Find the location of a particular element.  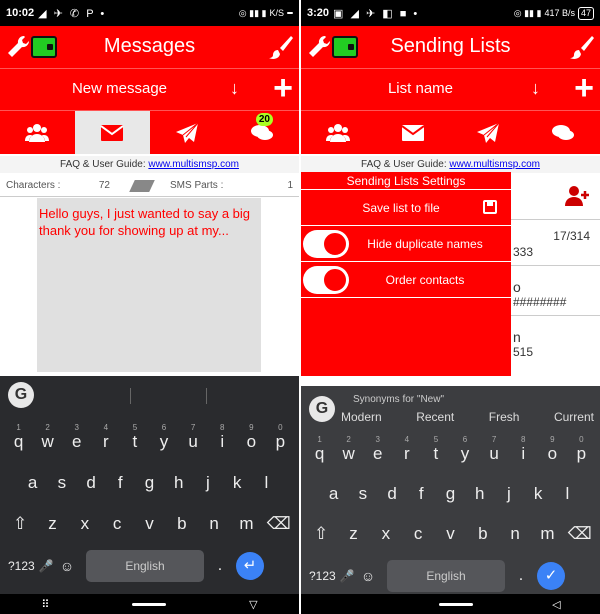

order-contacts-toggle is located at coordinates (326, 279).